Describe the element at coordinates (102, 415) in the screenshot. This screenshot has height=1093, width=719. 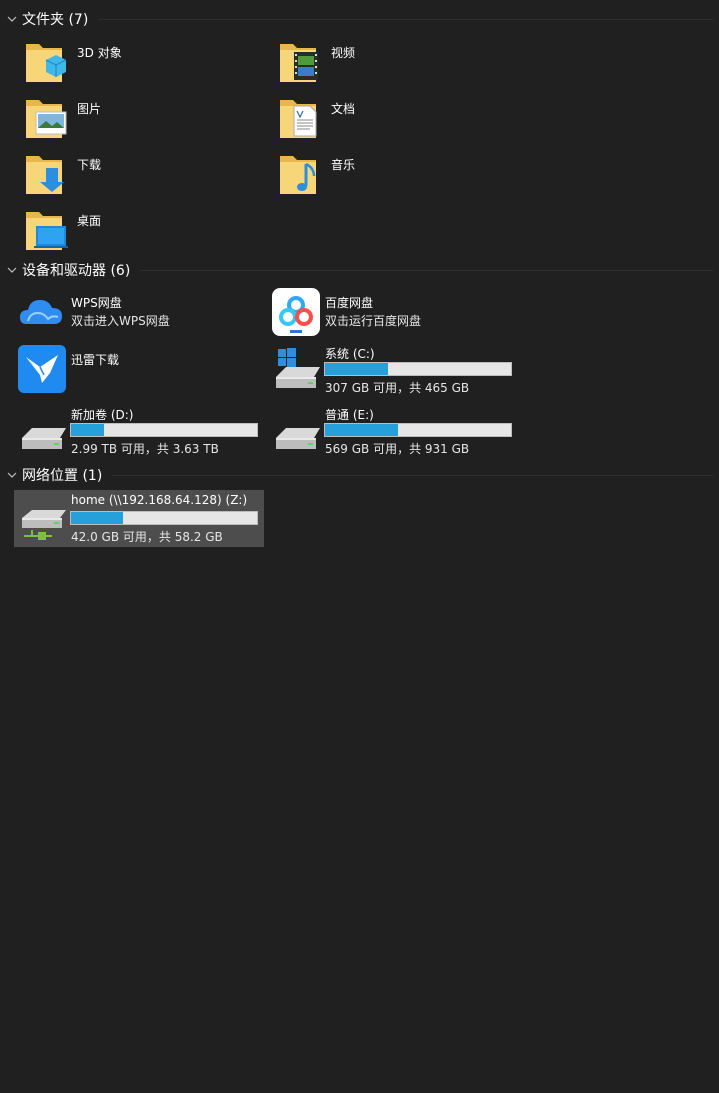
I see `drive-label: 新加卷 (D:)` at that location.